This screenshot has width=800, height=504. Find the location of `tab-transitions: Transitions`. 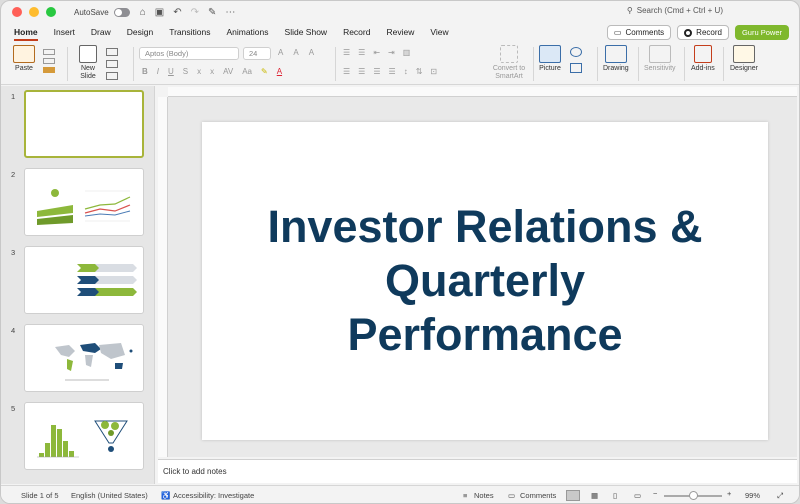

tab-transitions: Transitions is located at coordinates (189, 32).